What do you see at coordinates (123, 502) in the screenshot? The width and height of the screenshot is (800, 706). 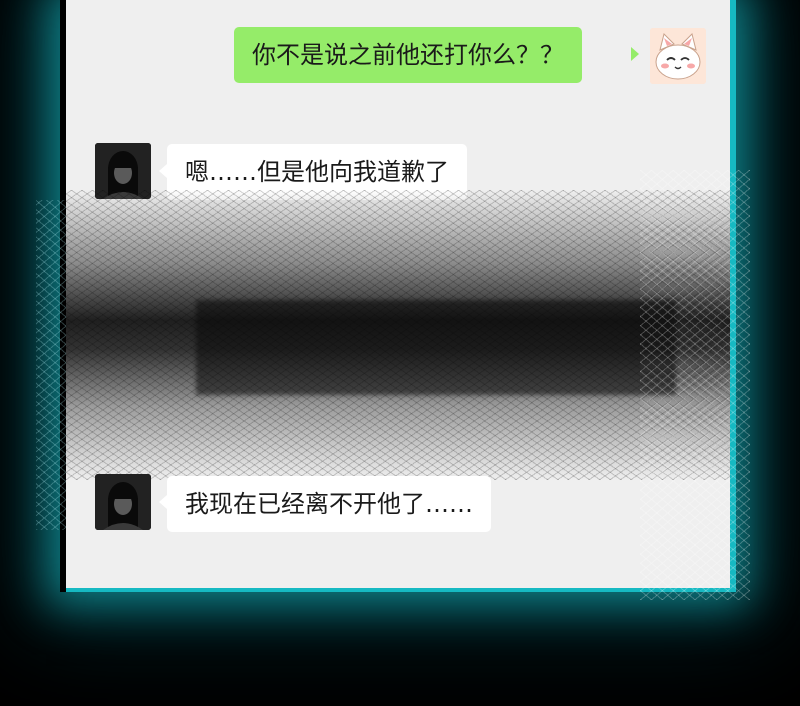 I see `dark-girl-avatar-icon` at bounding box center [123, 502].